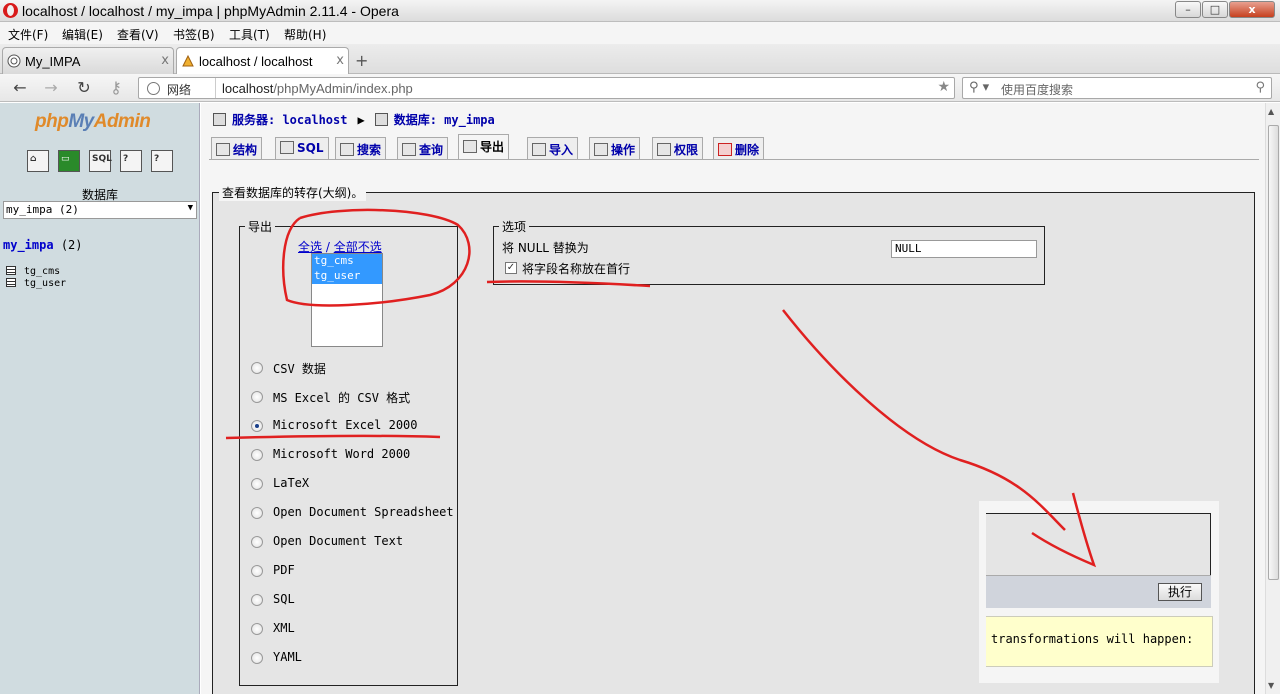 Image resolution: width=1280 pixels, height=694 pixels. What do you see at coordinates (42, 271) in the screenshot?
I see `table-name: tg_cms` at bounding box center [42, 271].